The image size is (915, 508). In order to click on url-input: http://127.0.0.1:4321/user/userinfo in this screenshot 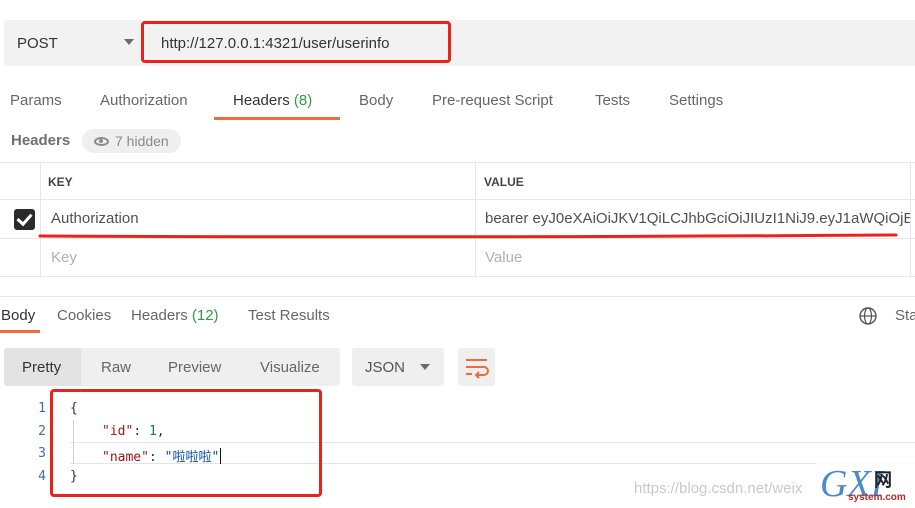, I will do `click(530, 43)`.